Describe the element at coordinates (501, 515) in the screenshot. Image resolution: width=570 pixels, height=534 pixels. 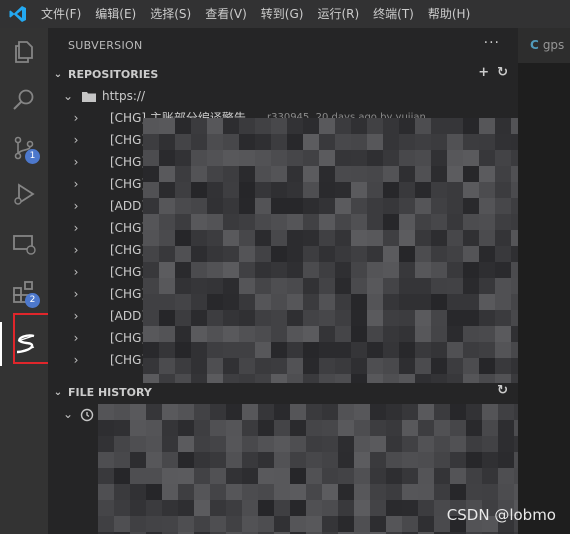
I see `watermark: CSDN @lobmo` at that location.